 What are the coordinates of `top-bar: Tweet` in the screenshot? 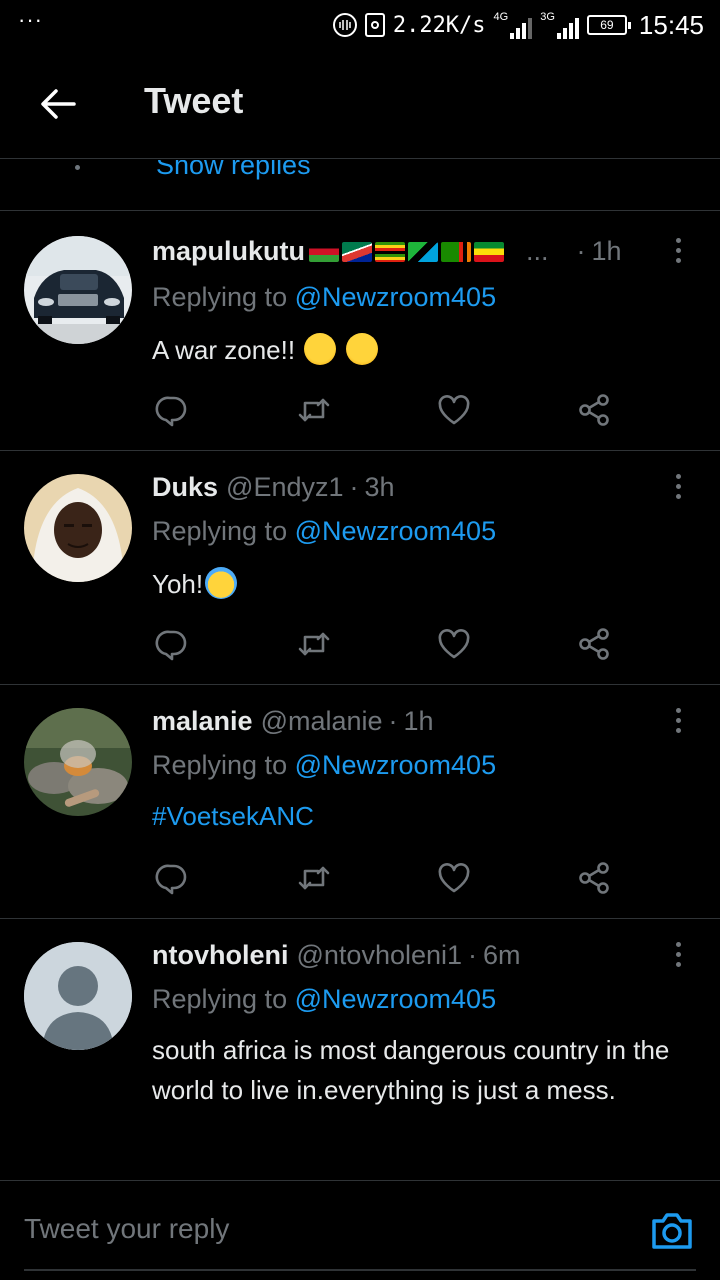 It's located at (360, 105).